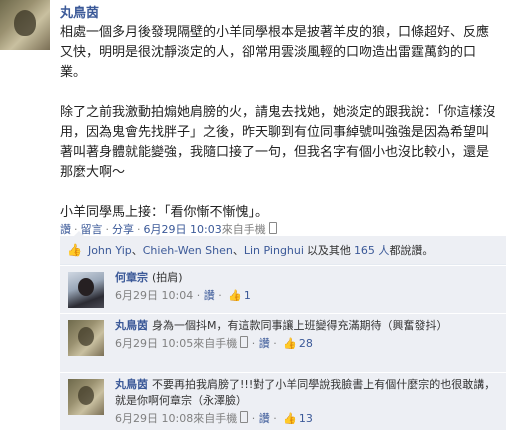  I want to click on comment-like-count: 13, so click(306, 418).